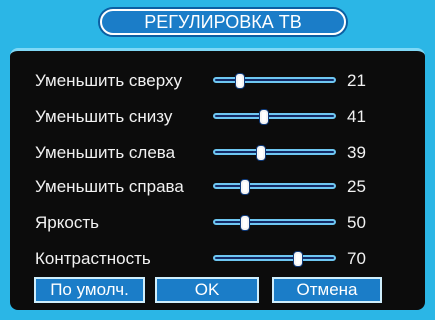 The width and height of the screenshot is (435, 320). I want to click on slider-contrast-track, so click(274, 259).